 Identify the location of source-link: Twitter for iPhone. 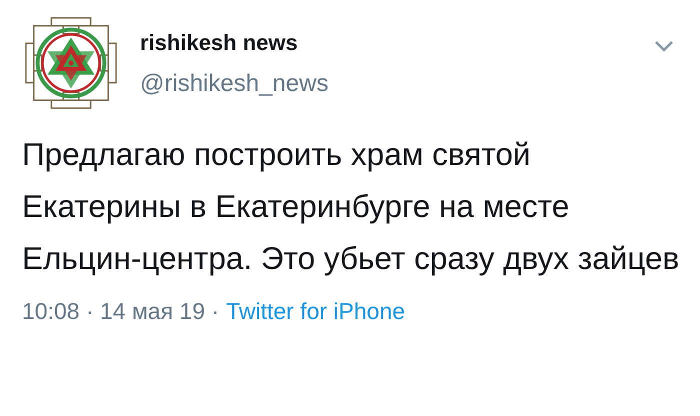
(316, 311).